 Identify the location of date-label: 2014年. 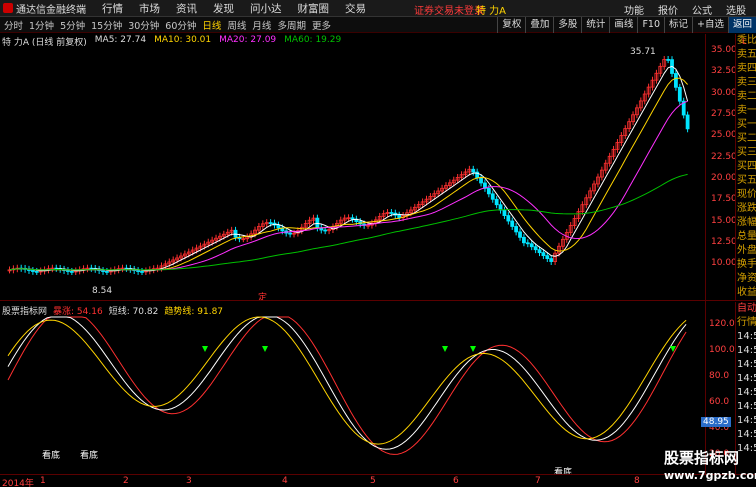
(18, 483).